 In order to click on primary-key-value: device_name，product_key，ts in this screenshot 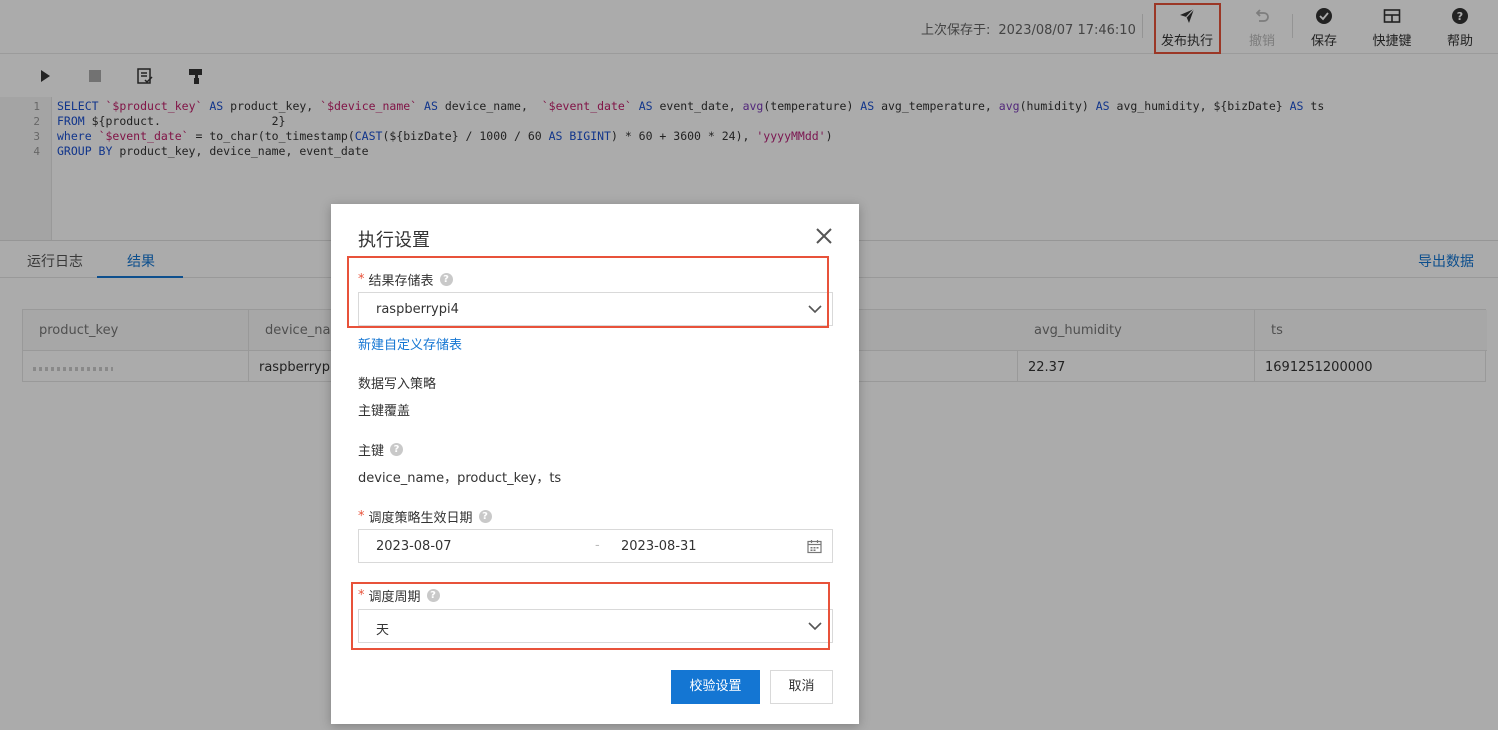, I will do `click(460, 478)`.